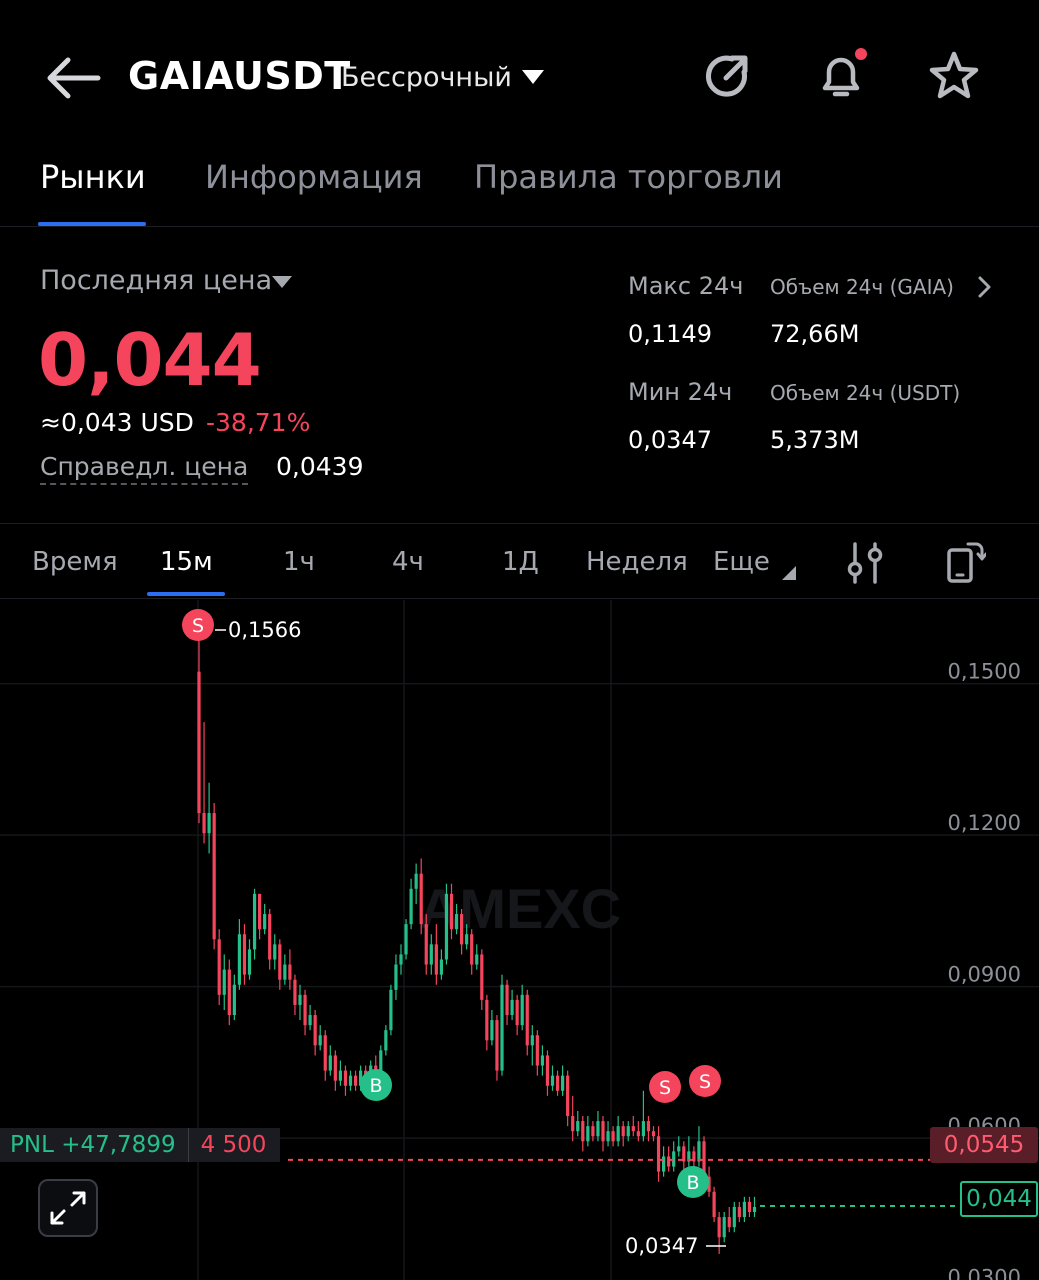 The width and height of the screenshot is (1039, 1280). I want to click on indicator-settings-button, so click(865, 565).